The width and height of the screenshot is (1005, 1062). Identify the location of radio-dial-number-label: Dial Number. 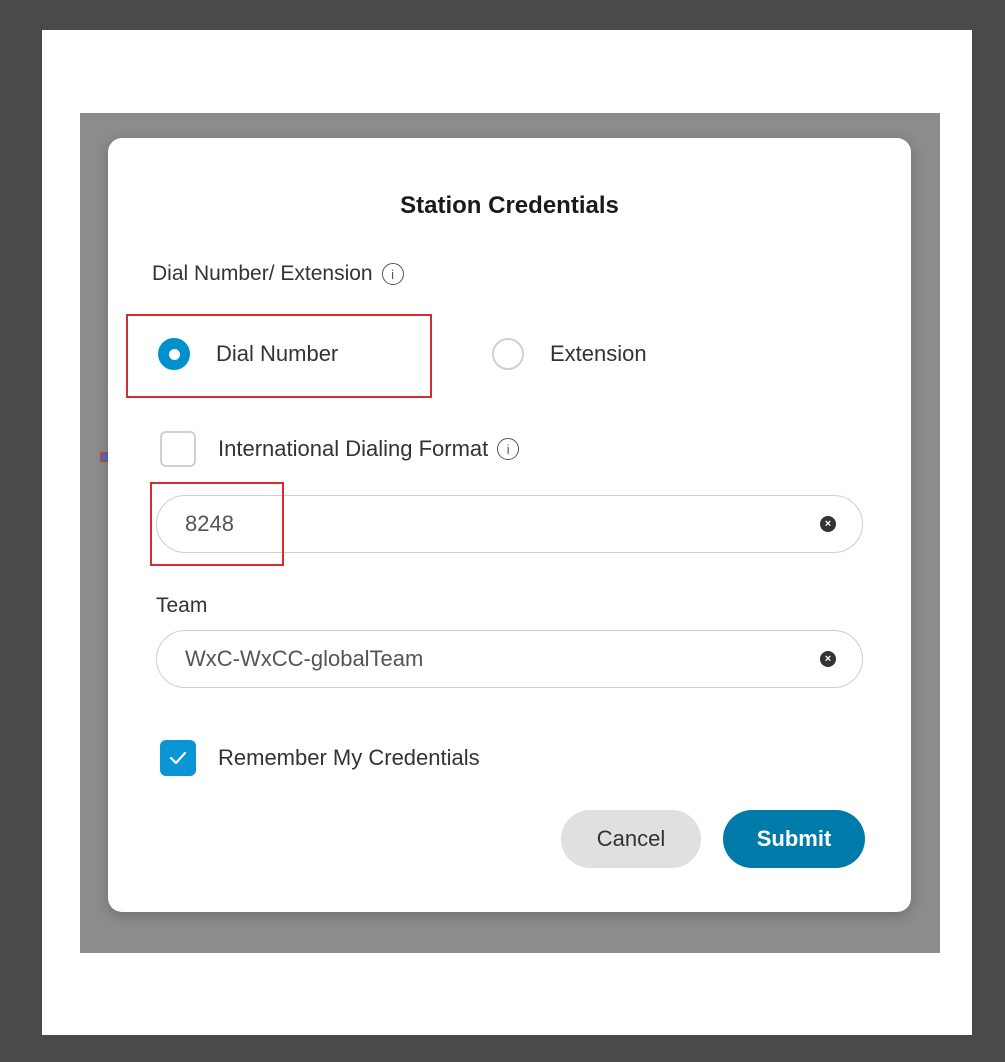
(277, 353).